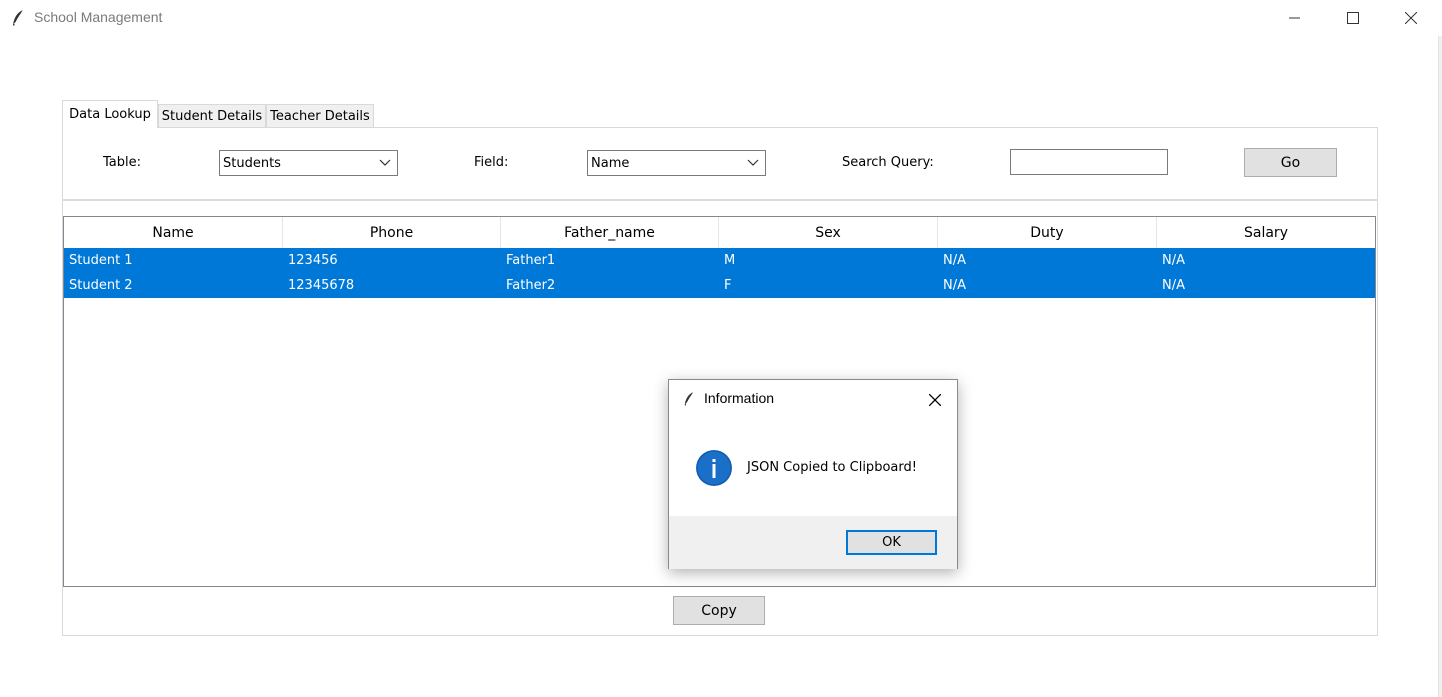 The width and height of the screenshot is (1442, 697). I want to click on column-header-name: Name, so click(173, 232).